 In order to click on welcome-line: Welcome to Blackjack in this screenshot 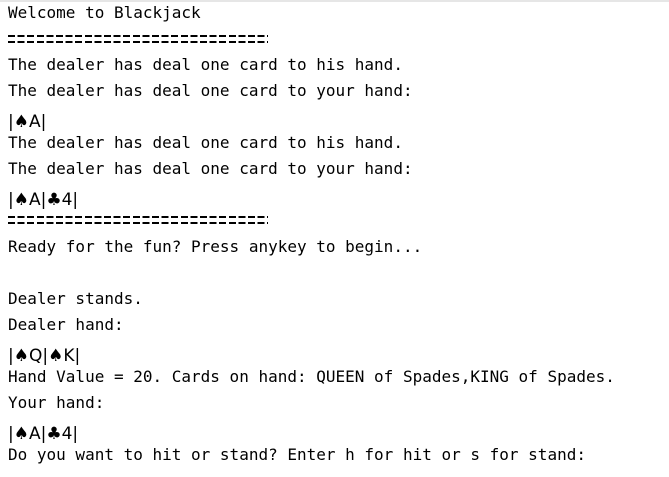, I will do `click(104, 12)`.